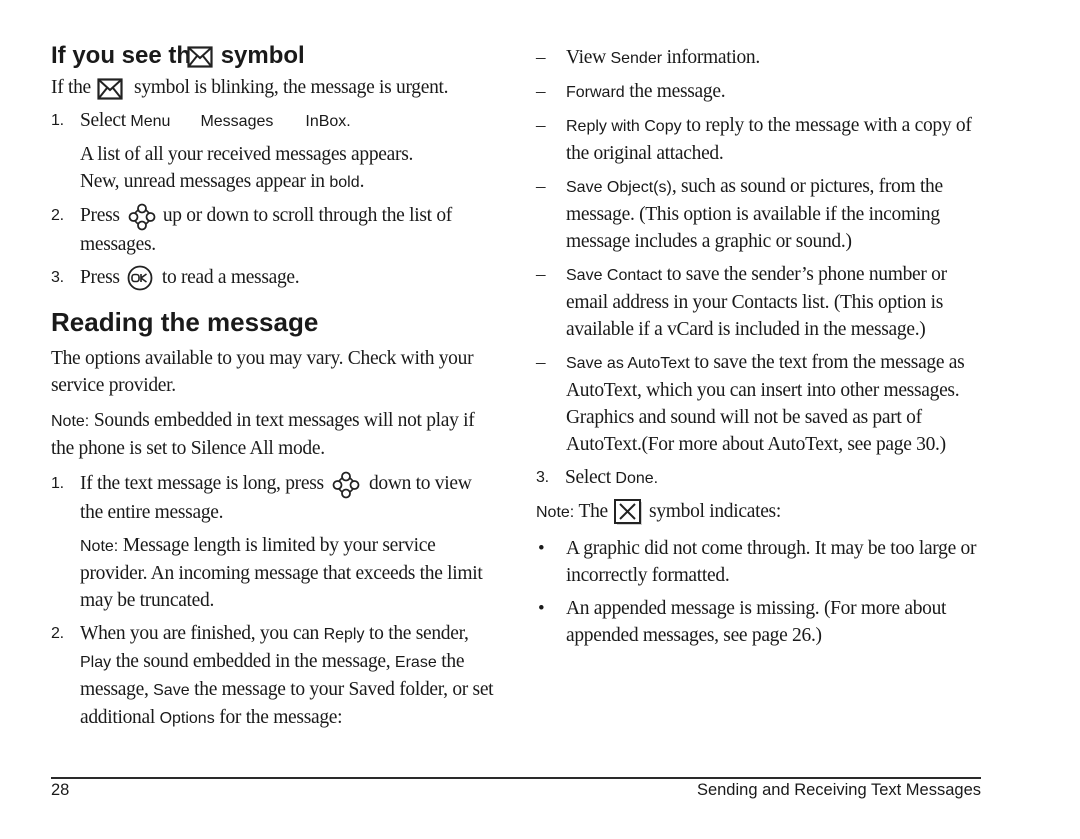 The height and width of the screenshot is (839, 1080). What do you see at coordinates (588, 57) in the screenshot?
I see `text: View` at bounding box center [588, 57].